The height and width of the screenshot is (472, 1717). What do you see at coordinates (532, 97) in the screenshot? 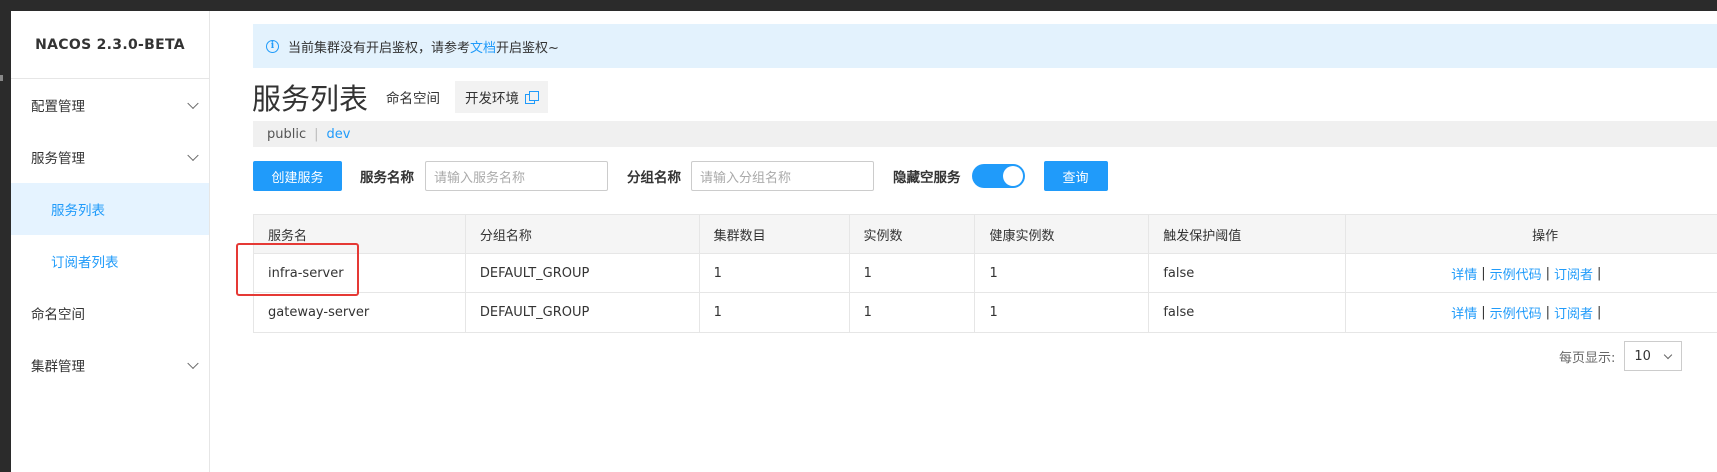
I see `copy-icon` at bounding box center [532, 97].